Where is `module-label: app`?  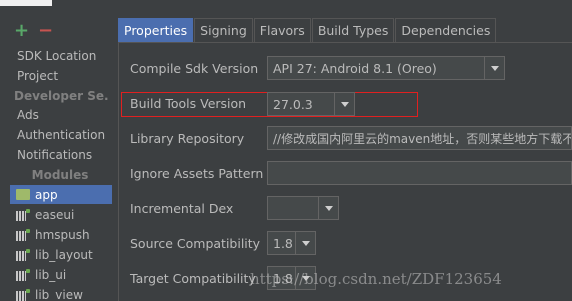
module-label: app is located at coordinates (46, 194).